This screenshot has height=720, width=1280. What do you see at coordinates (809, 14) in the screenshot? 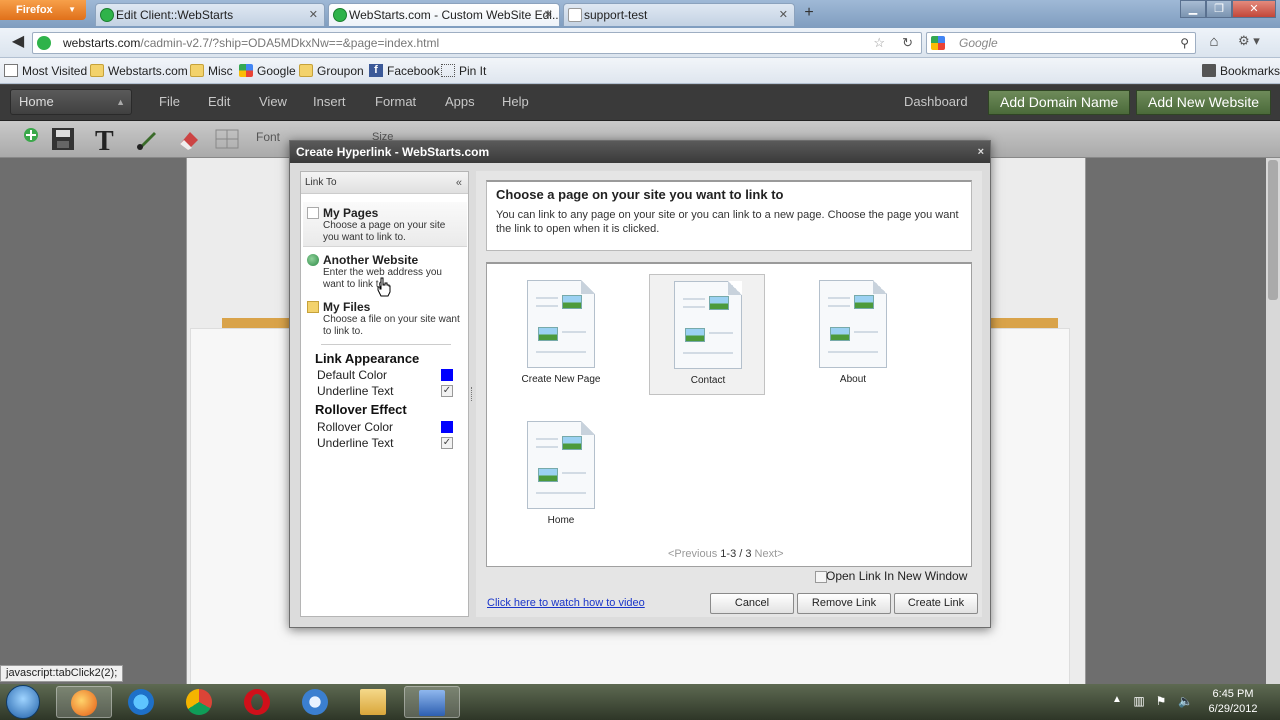
I see `new-tab-plus-icon: +` at bounding box center [809, 14].